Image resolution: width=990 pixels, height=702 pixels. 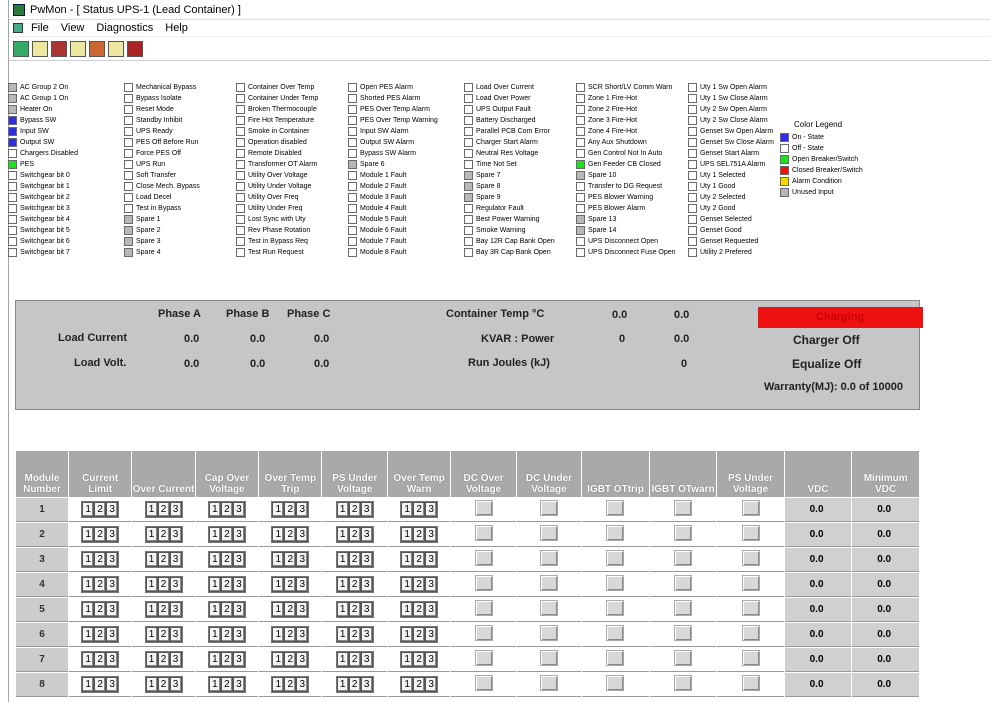 What do you see at coordinates (818, 685) in the screenshot?
I see `vdc-value: 0.0` at bounding box center [818, 685].